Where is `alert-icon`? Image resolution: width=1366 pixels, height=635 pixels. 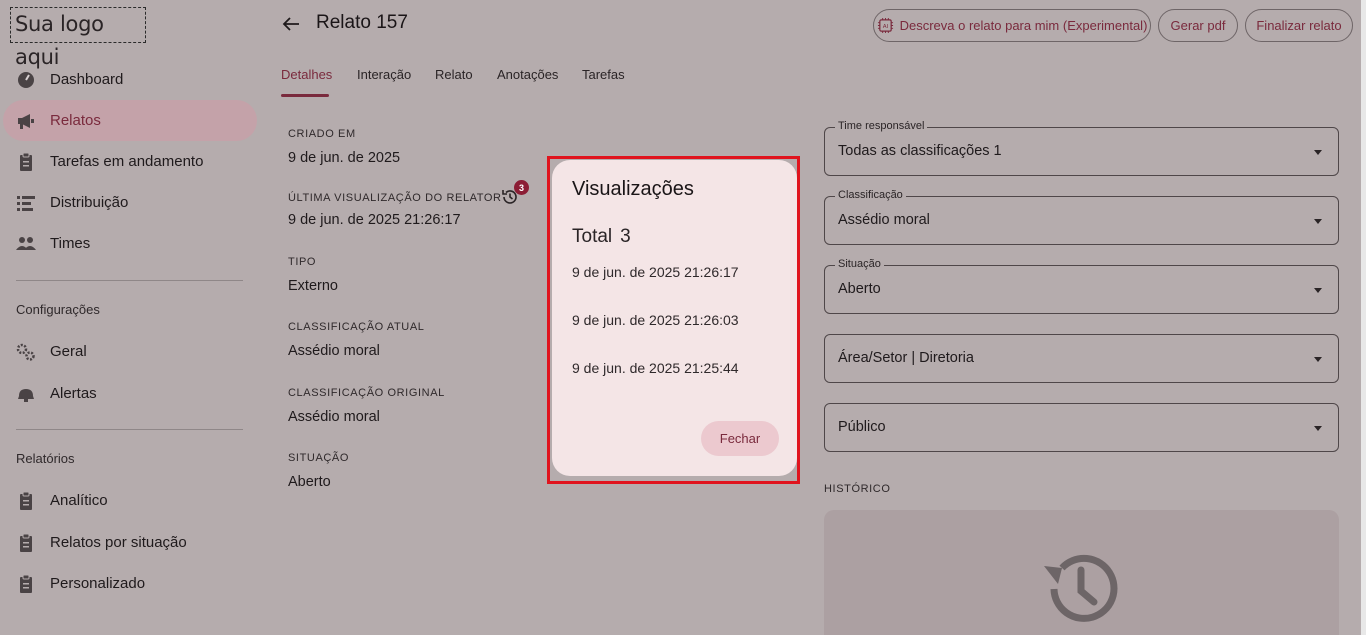
alert-icon is located at coordinates (26, 394).